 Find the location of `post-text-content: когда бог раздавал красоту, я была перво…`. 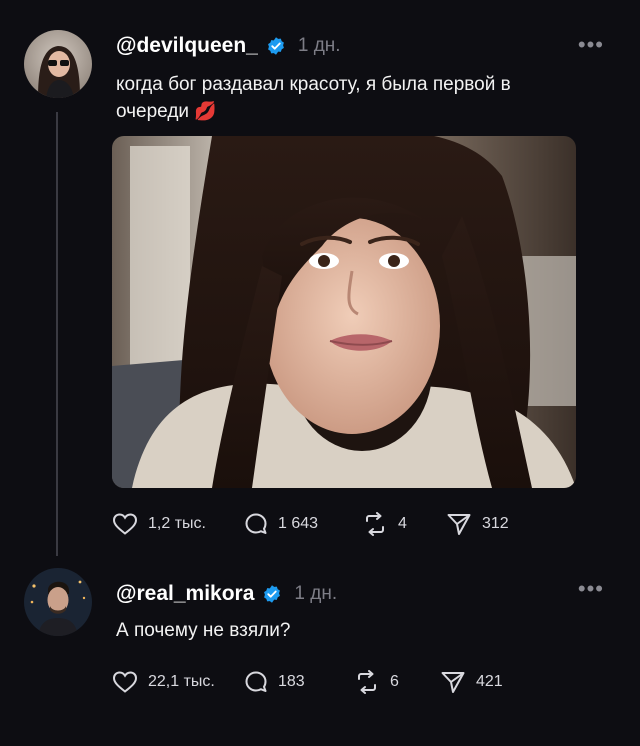

post-text-content: когда бог раздавал красоту, я была перво… is located at coordinates (313, 98).